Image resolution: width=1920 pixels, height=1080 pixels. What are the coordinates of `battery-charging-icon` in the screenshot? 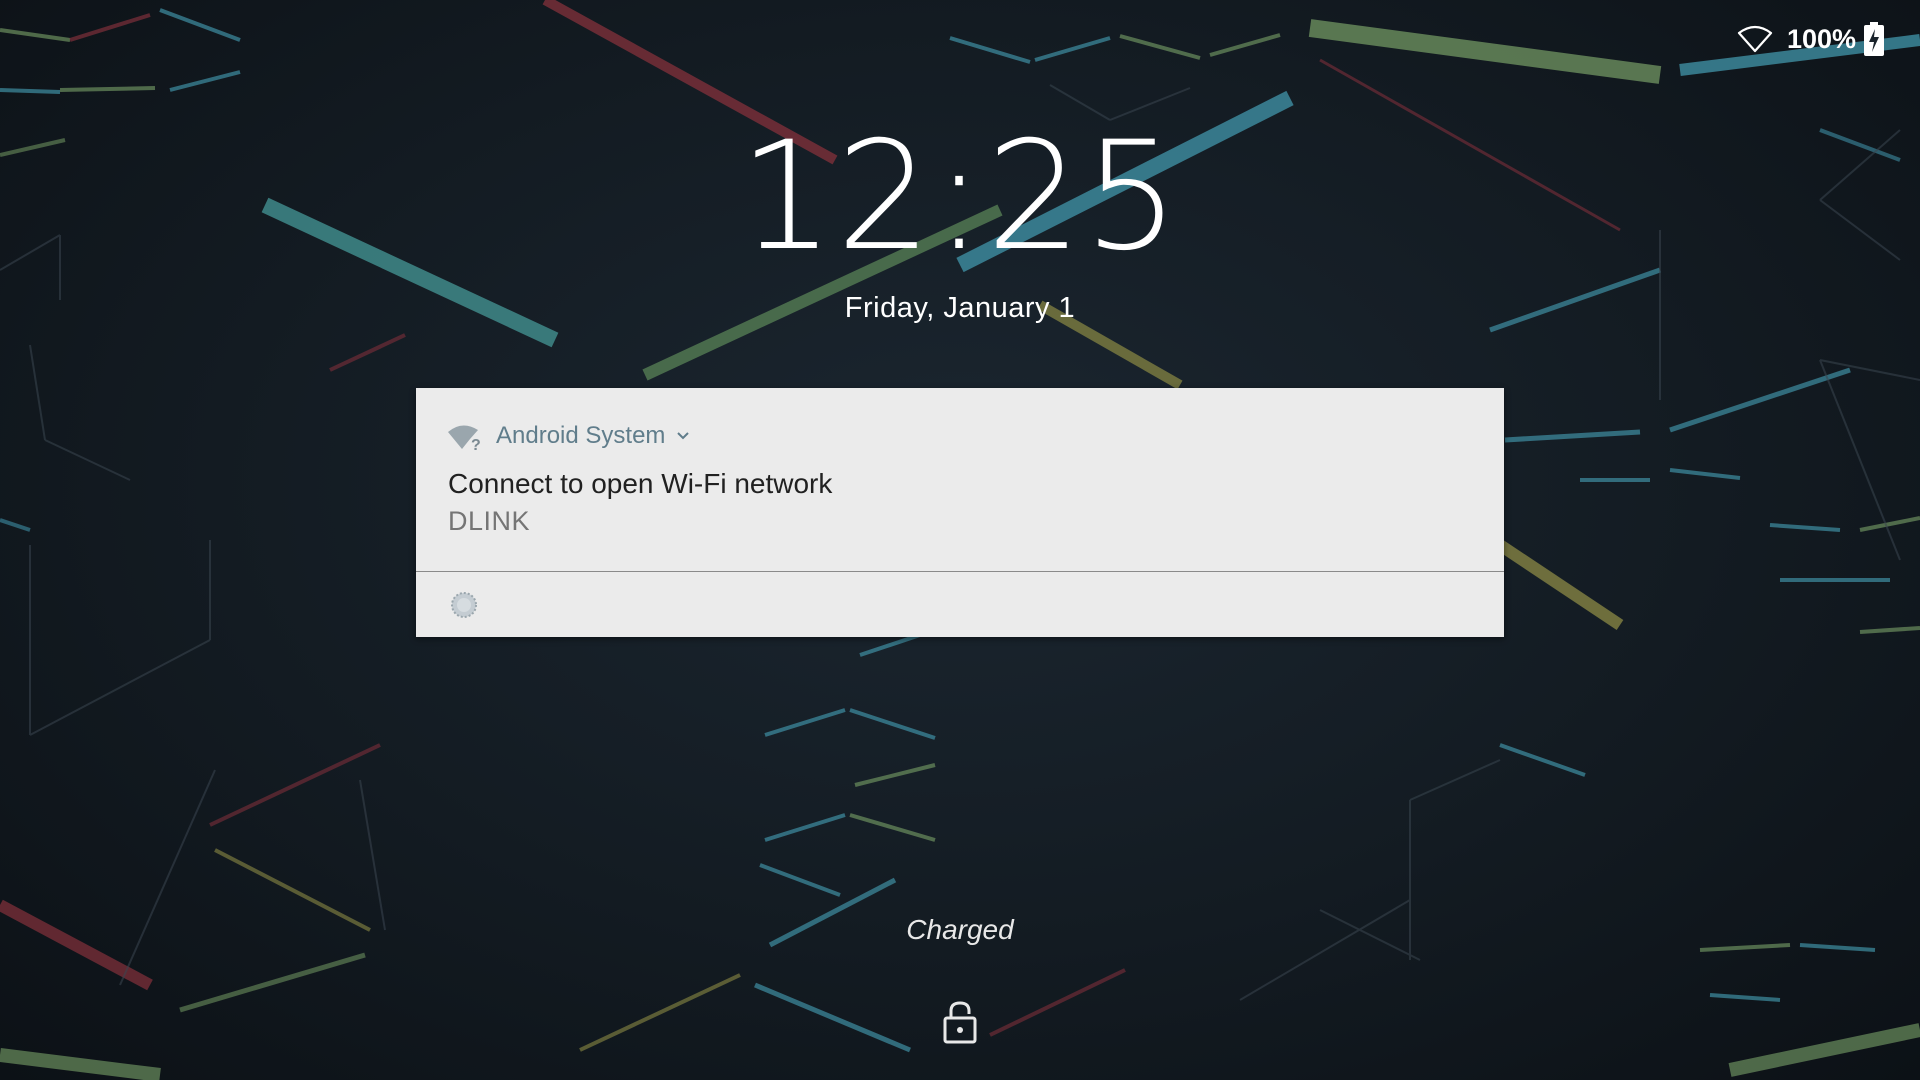 It's located at (1874, 39).